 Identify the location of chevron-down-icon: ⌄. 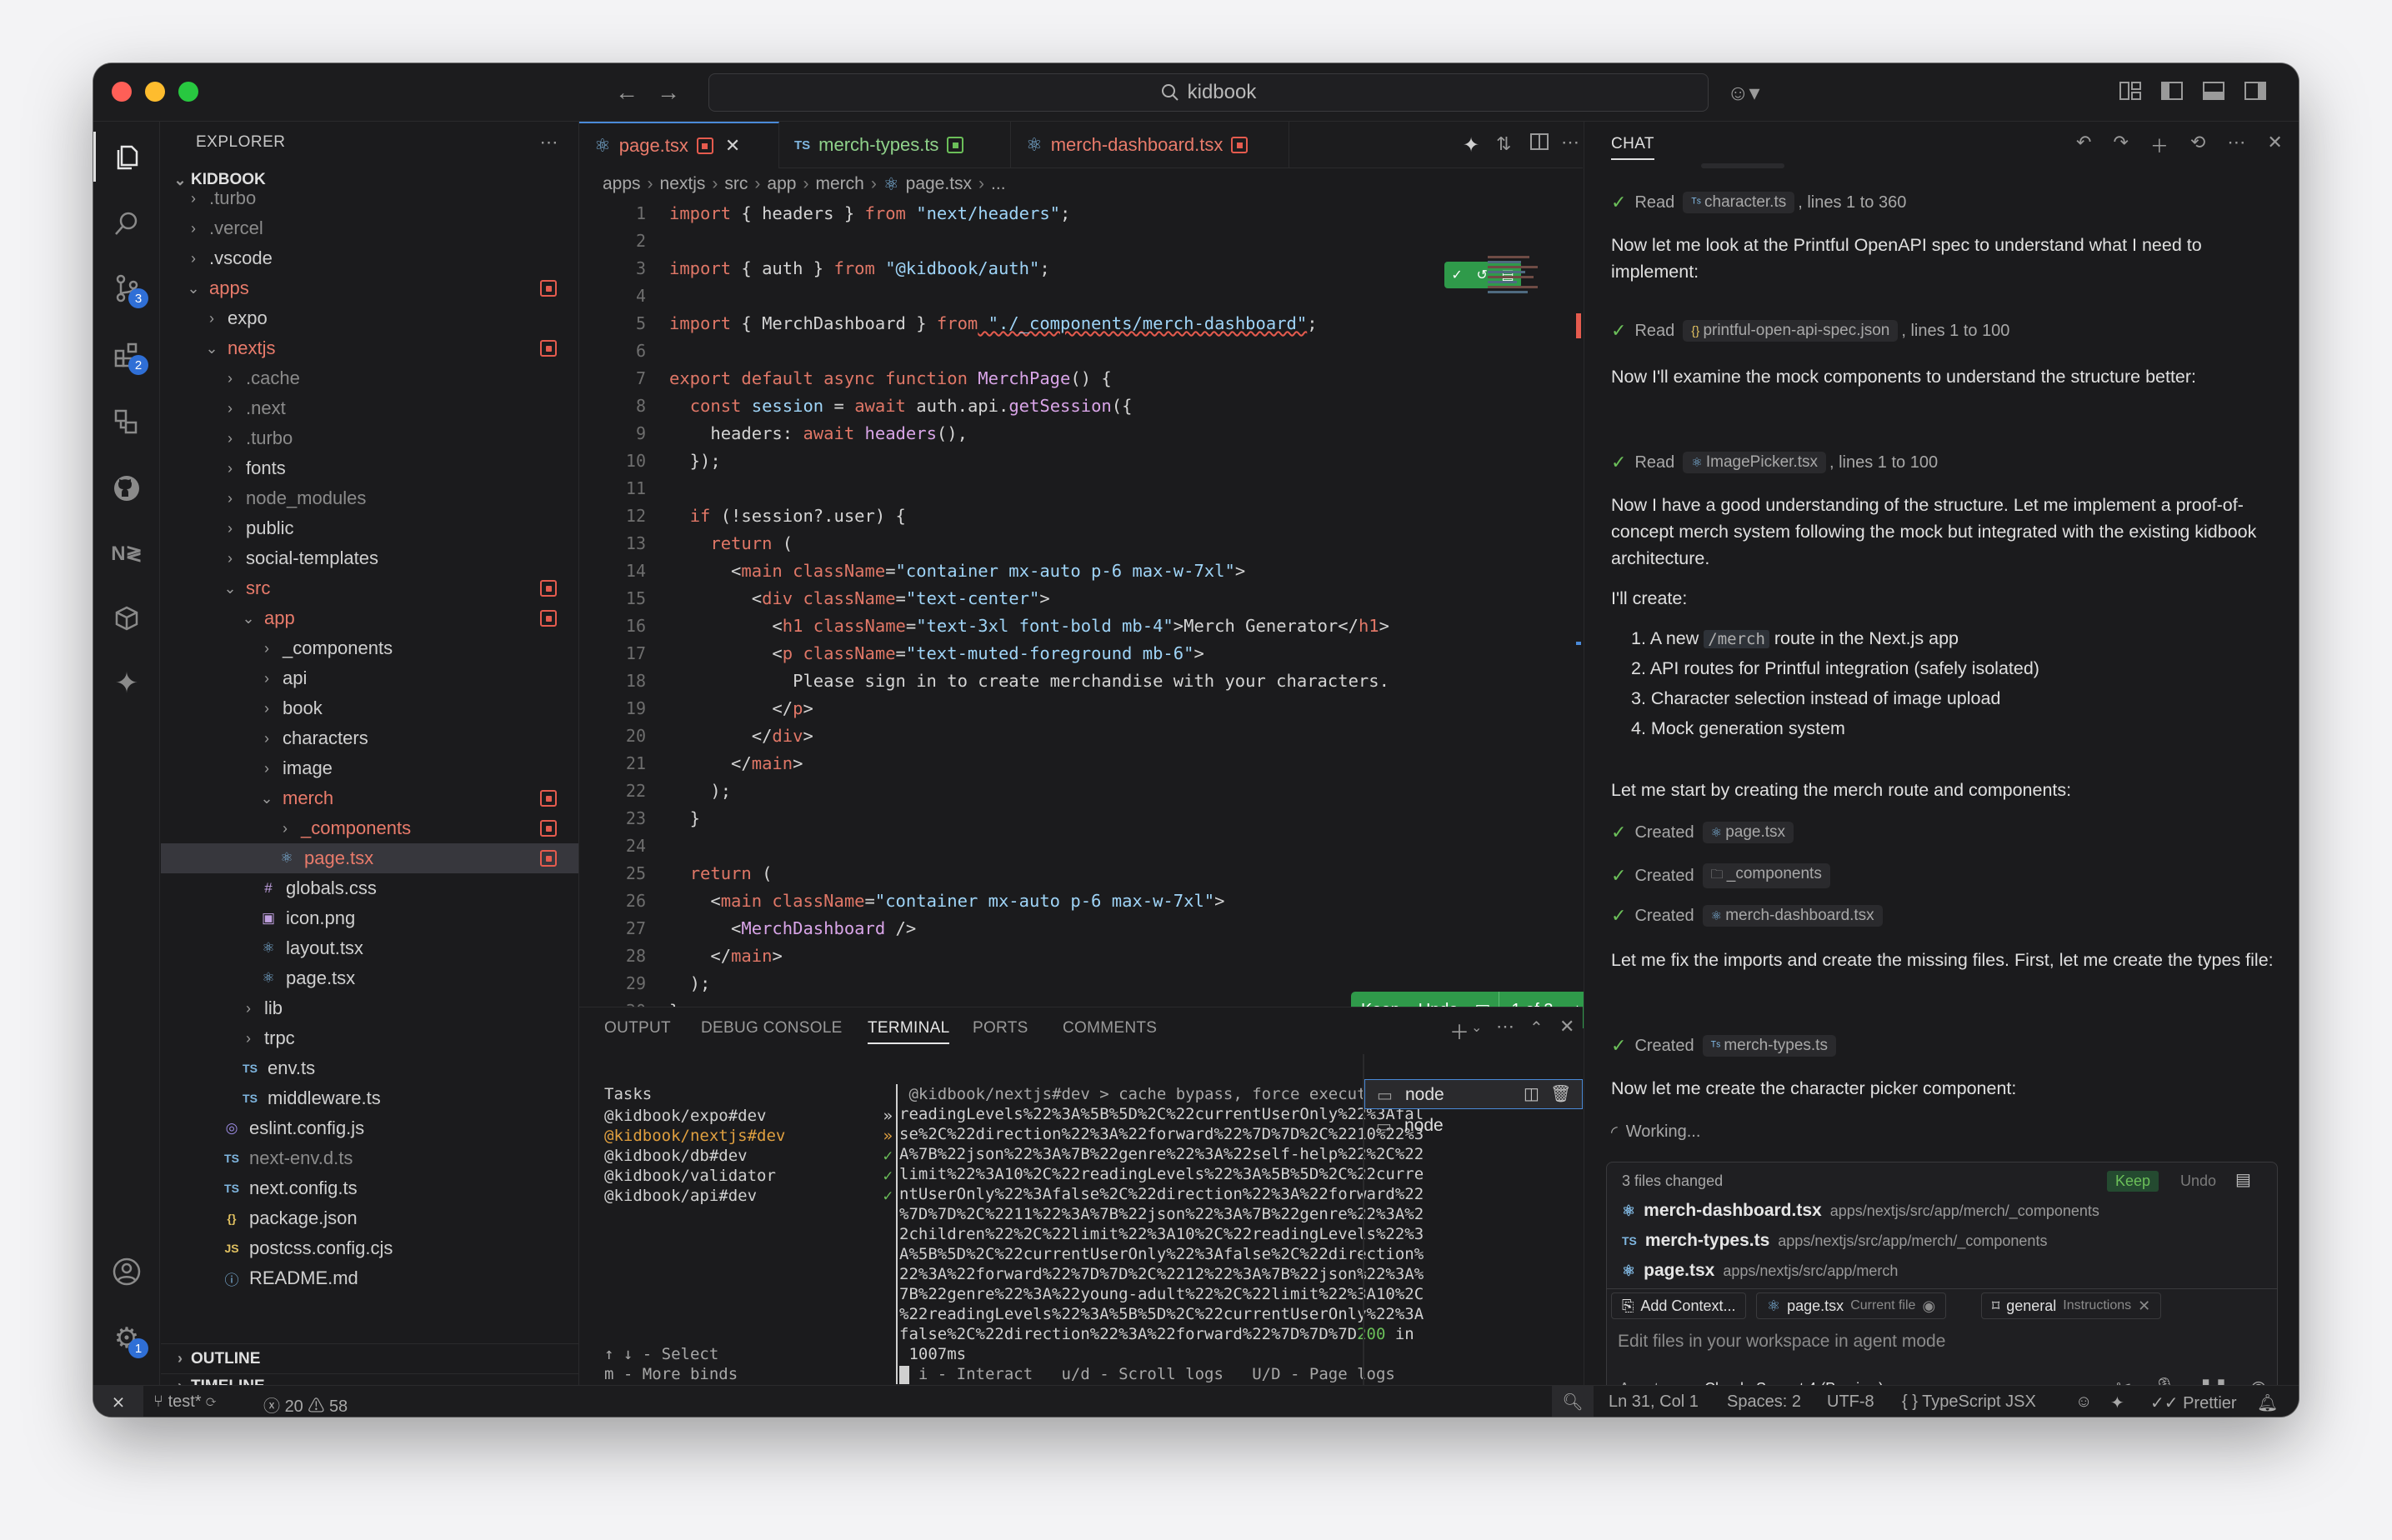
(1476, 1027).